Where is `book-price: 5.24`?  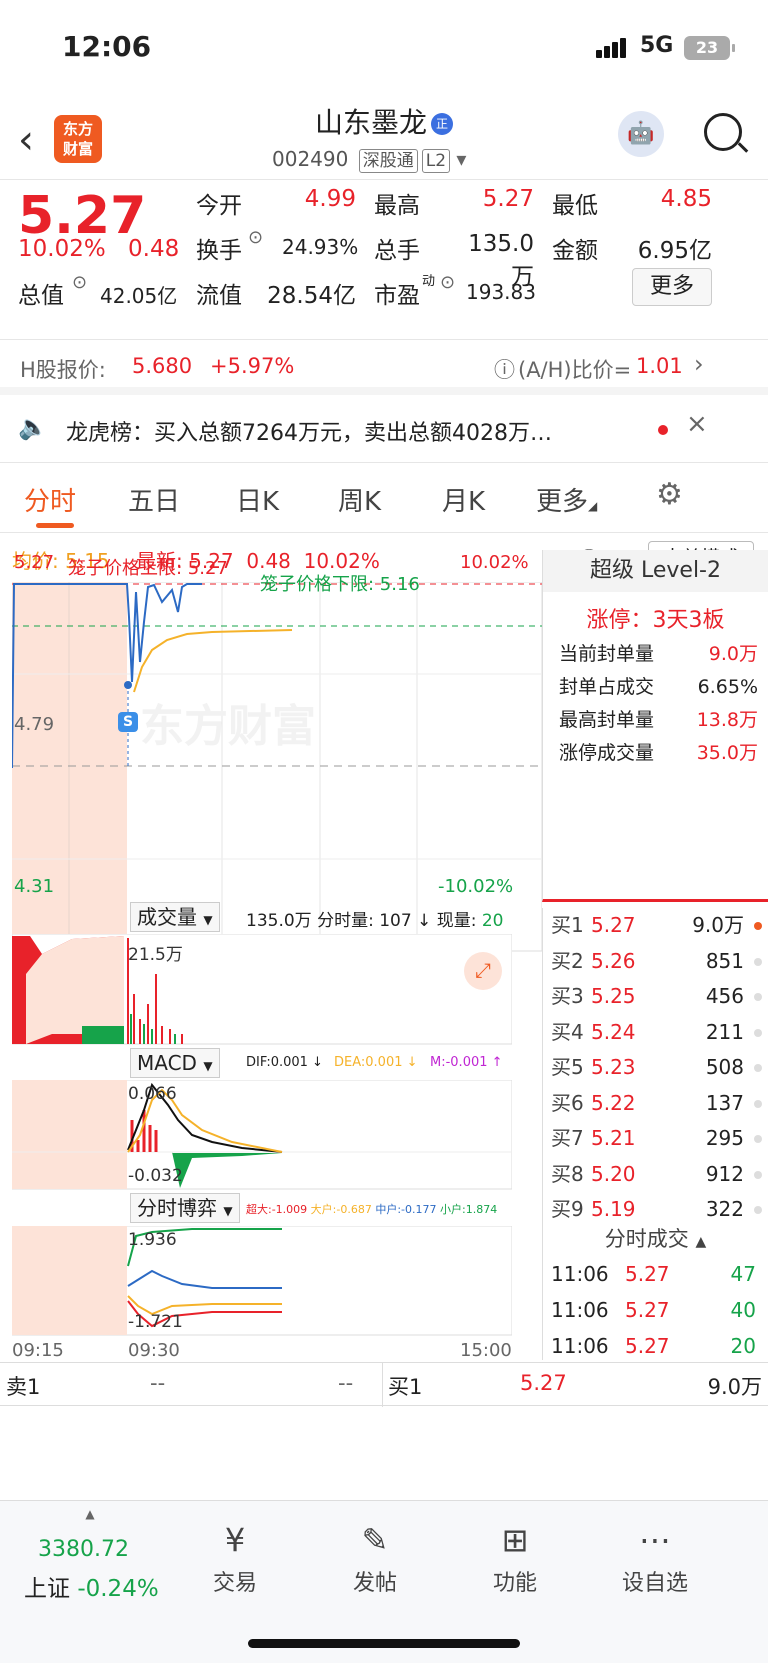
book-price: 5.24 is located at coordinates (613, 1031).